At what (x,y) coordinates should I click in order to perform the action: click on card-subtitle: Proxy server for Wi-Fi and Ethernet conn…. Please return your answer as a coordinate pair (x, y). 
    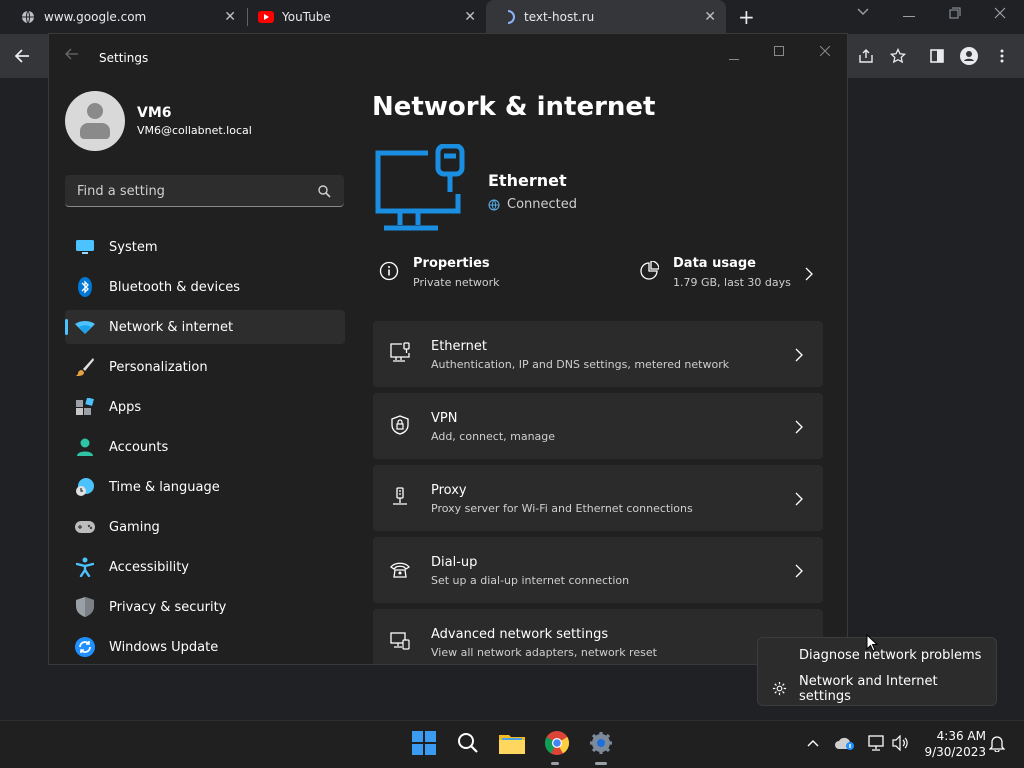
    Looking at the image, I should click on (562, 508).